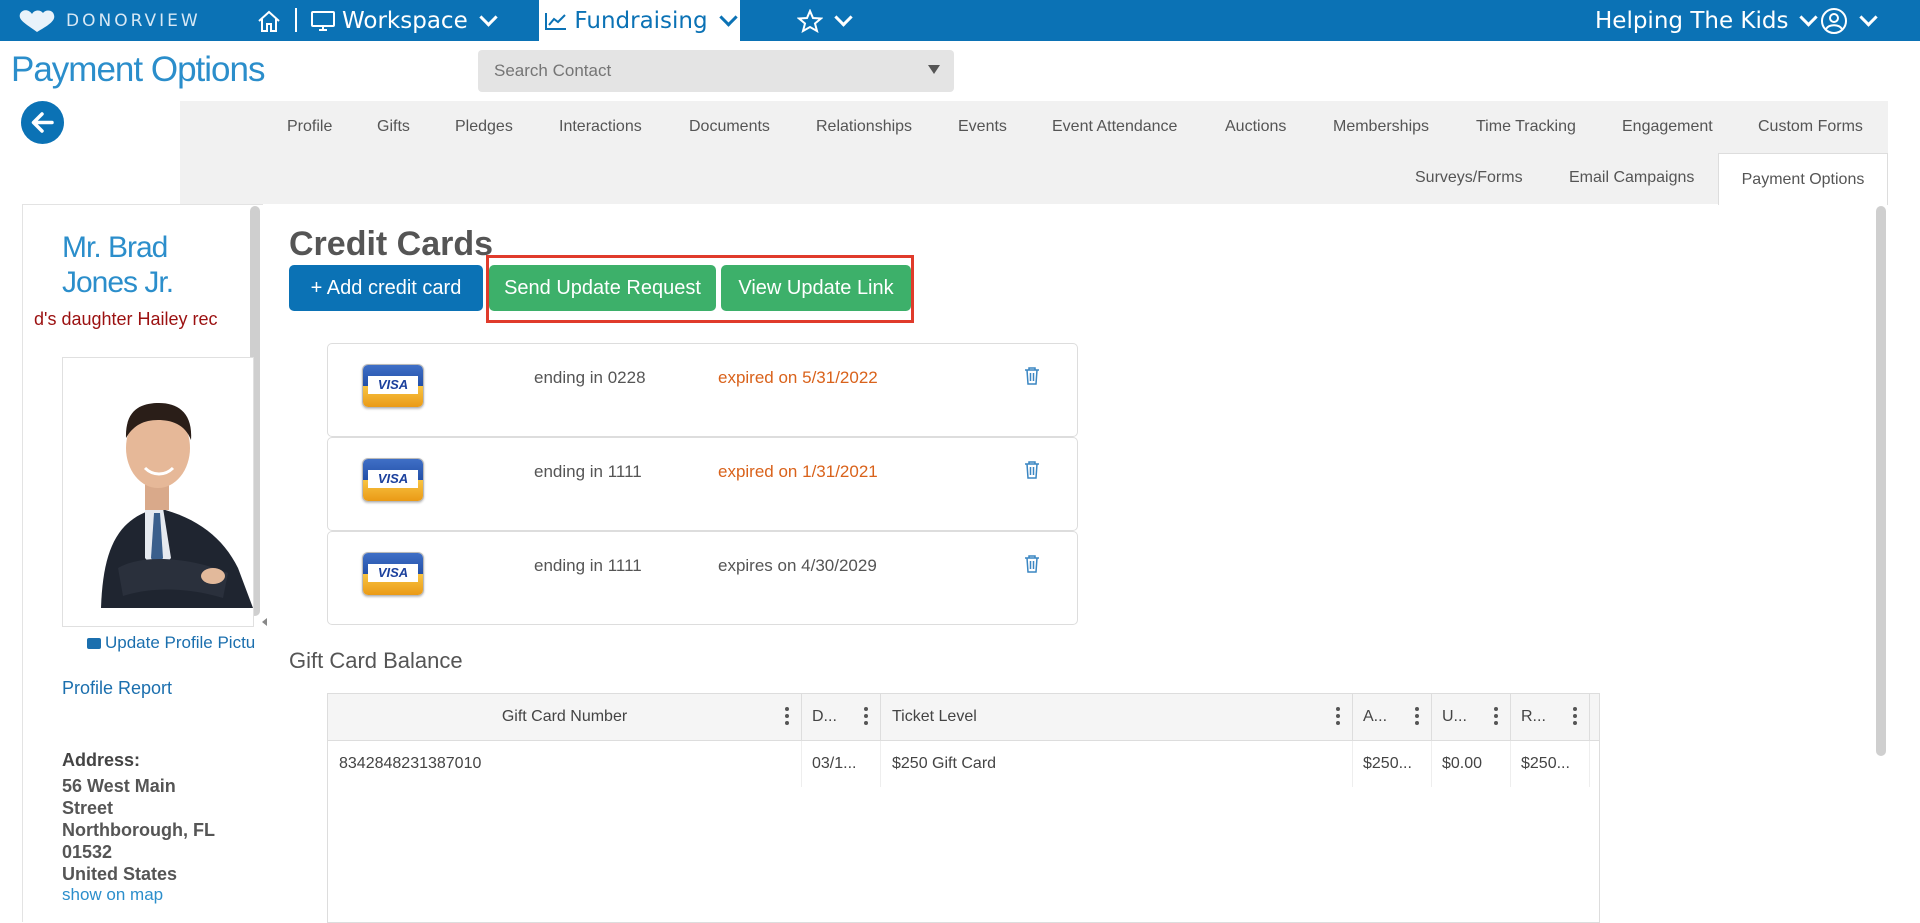 The image size is (1920, 923). Describe the element at coordinates (94, 643) in the screenshot. I see `camera-icon` at that location.